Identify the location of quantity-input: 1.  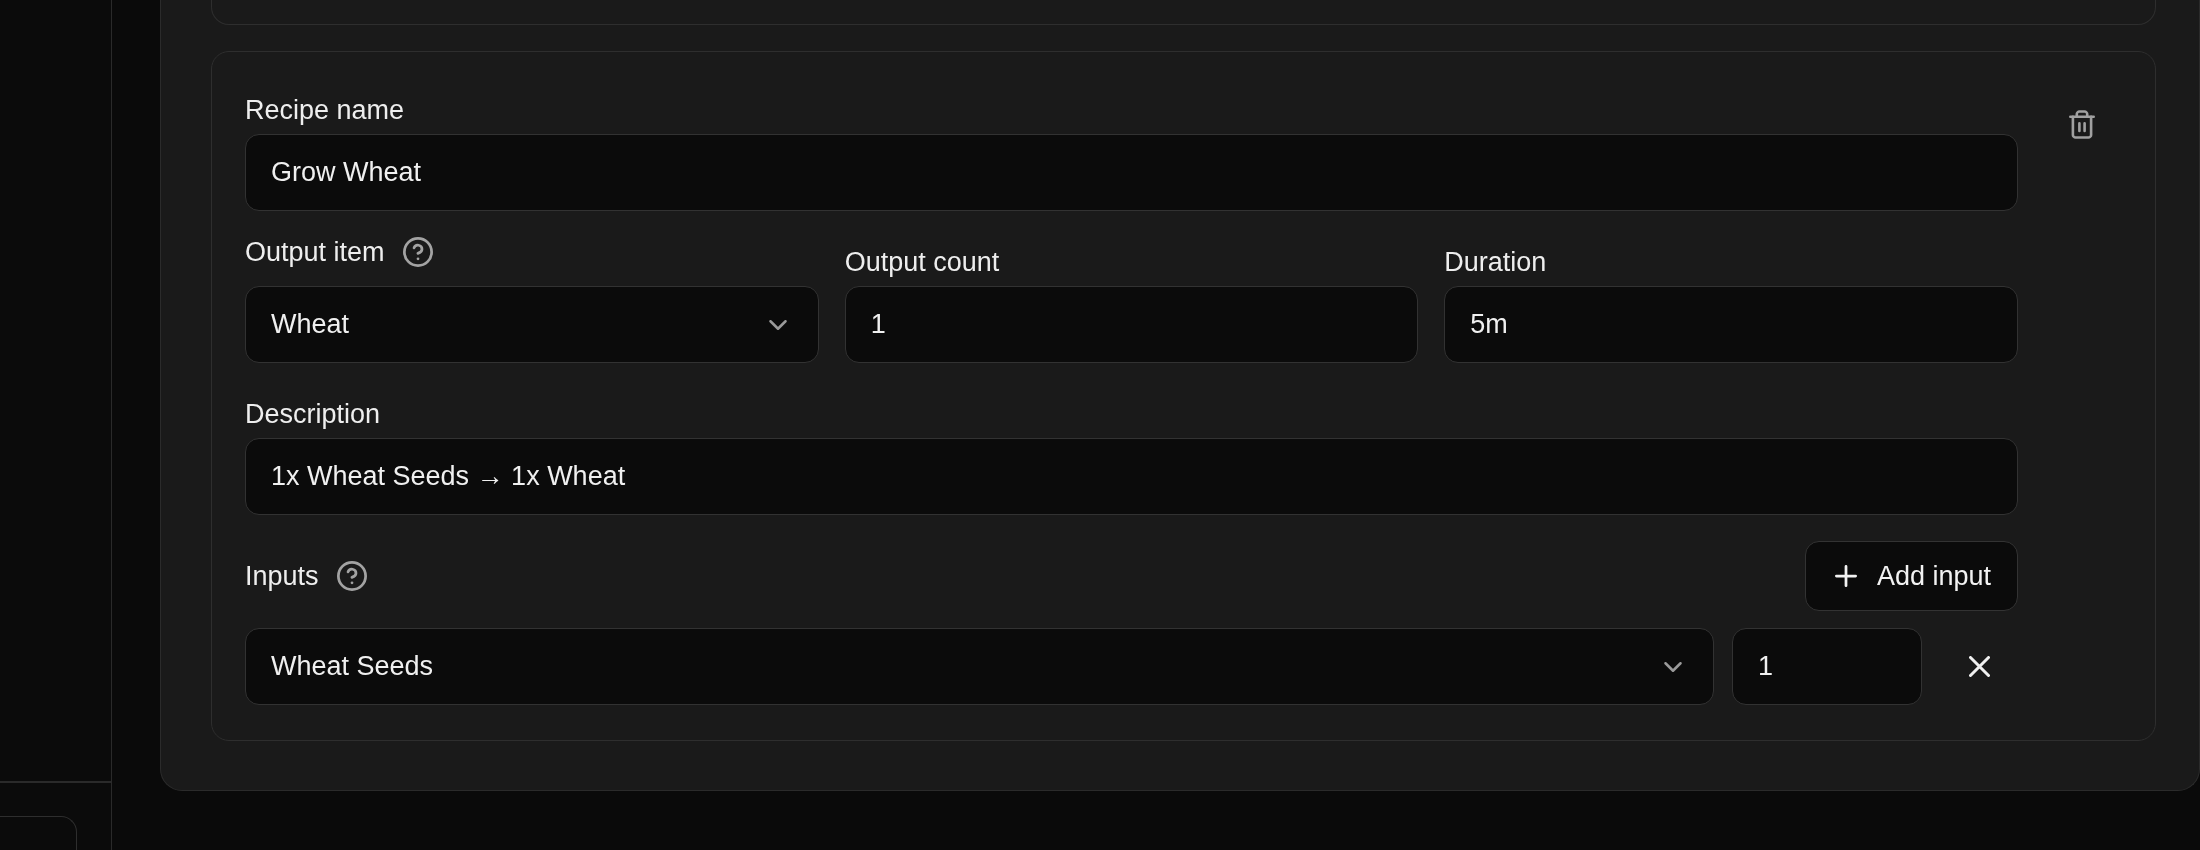
(1827, 666).